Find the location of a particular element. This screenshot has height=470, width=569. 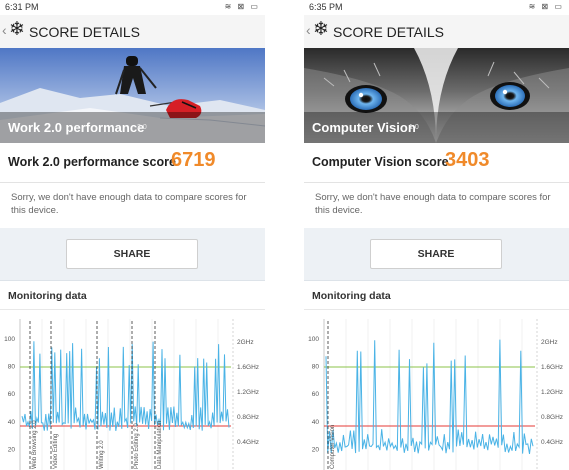

event-marker-label: Data Manipulation is located at coordinates (160, 445).